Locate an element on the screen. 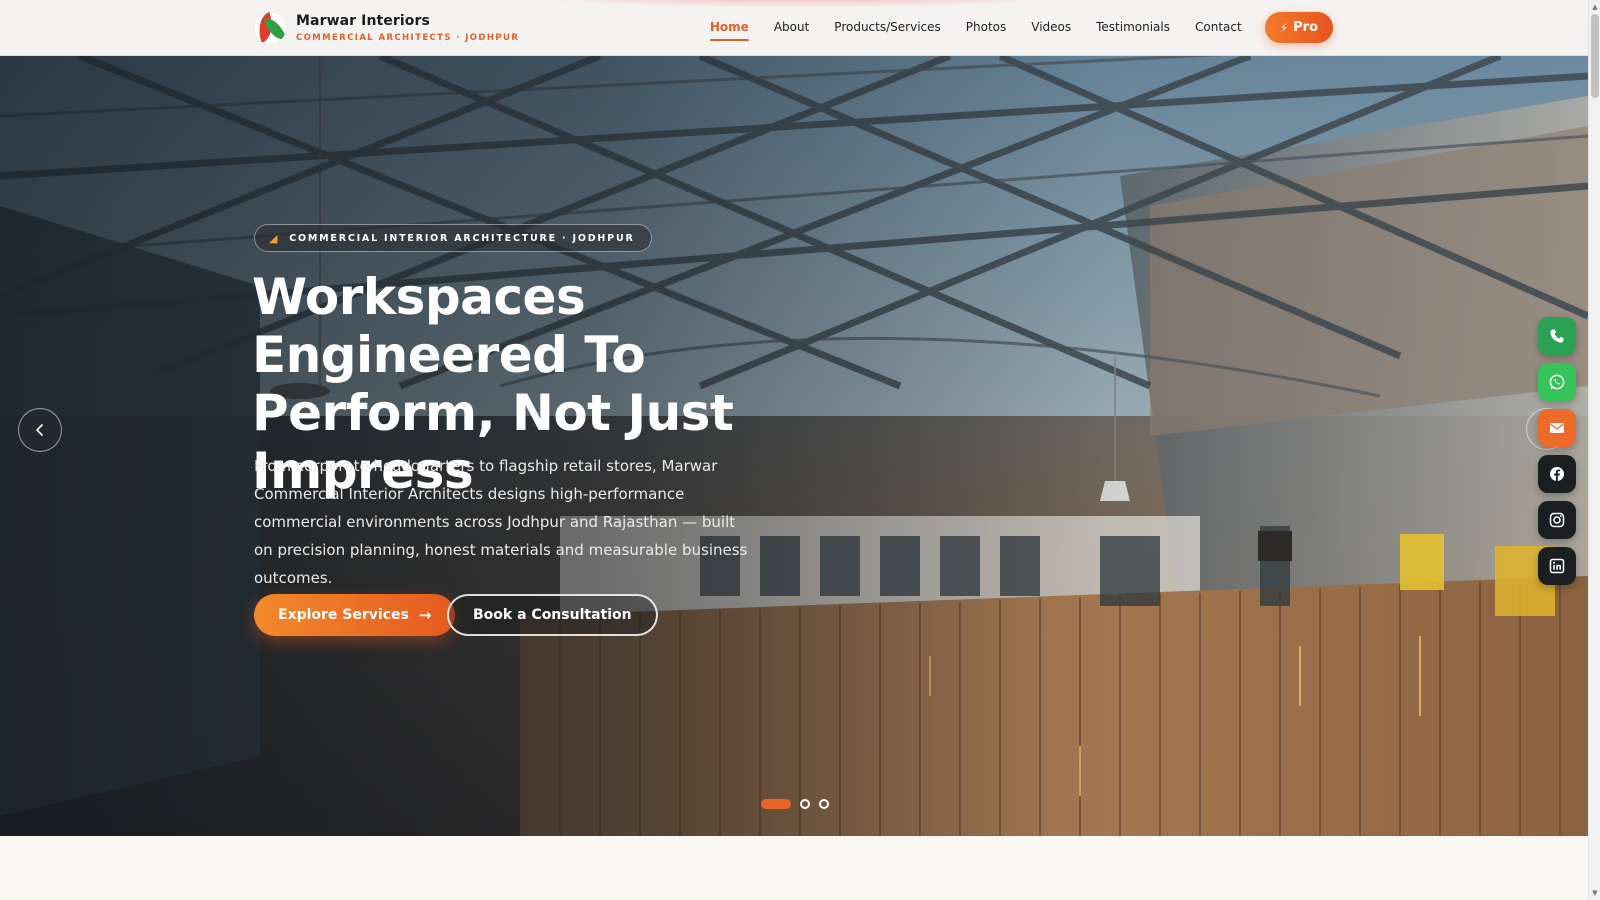 The height and width of the screenshot is (900, 1600). slider-prev-button is located at coordinates (40, 430).